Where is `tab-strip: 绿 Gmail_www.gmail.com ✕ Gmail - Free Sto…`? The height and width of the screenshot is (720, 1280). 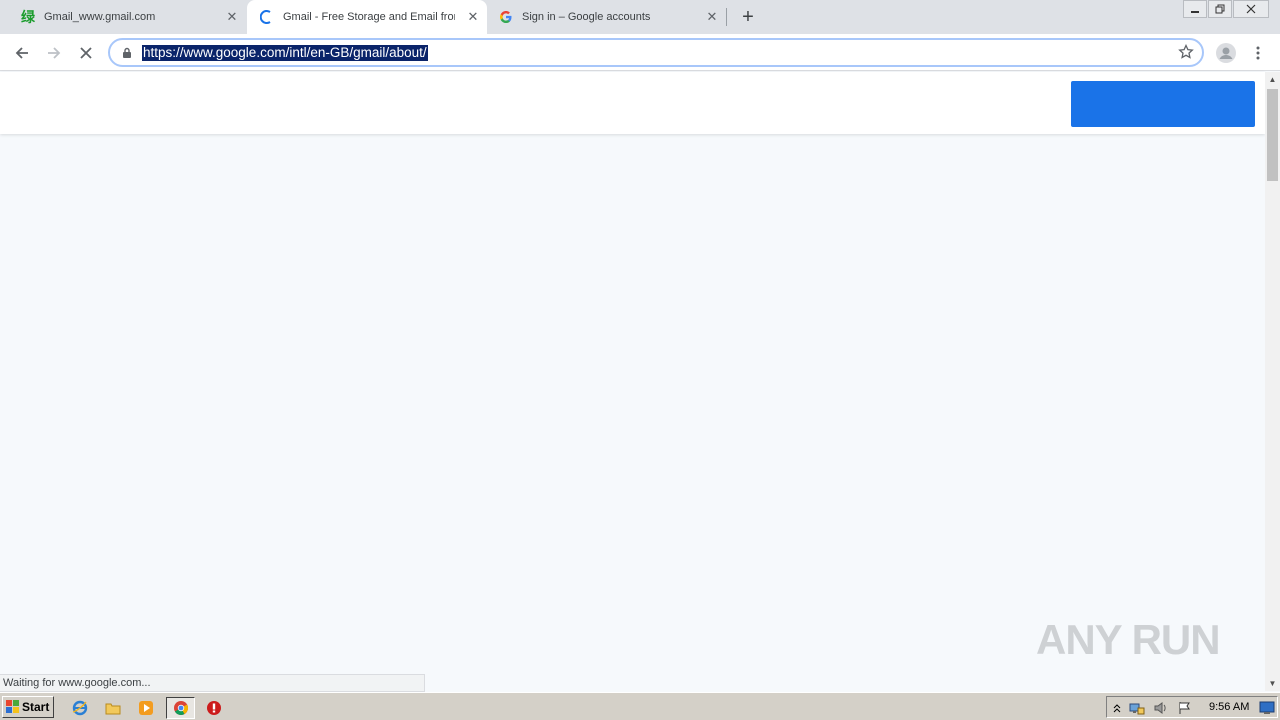 tab-strip: 绿 Gmail_www.gmail.com ✕ Gmail - Free Sto… is located at coordinates (640, 17).